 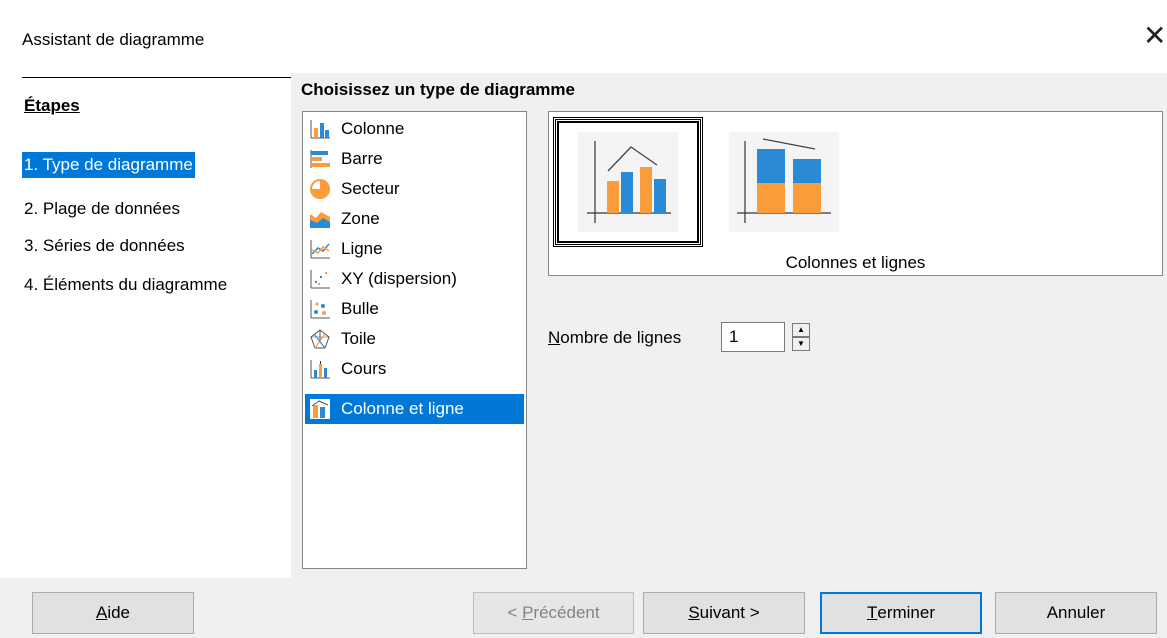 What do you see at coordinates (615, 337) in the screenshot?
I see `number-of-lines-label: Nombre de lignes` at bounding box center [615, 337].